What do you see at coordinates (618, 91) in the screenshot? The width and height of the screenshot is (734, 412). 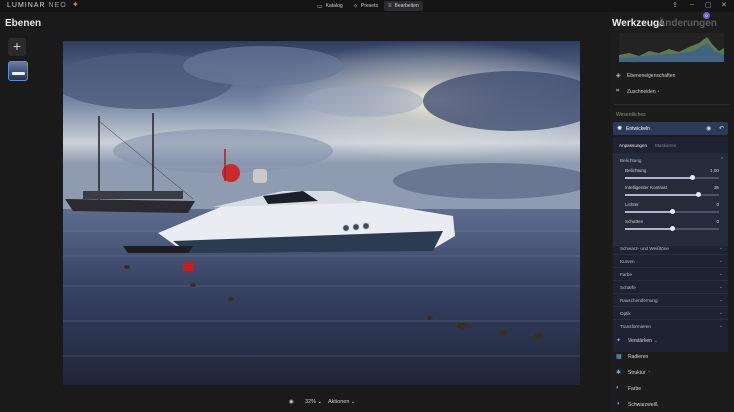 I see `crop-icon: ⌗` at bounding box center [618, 91].